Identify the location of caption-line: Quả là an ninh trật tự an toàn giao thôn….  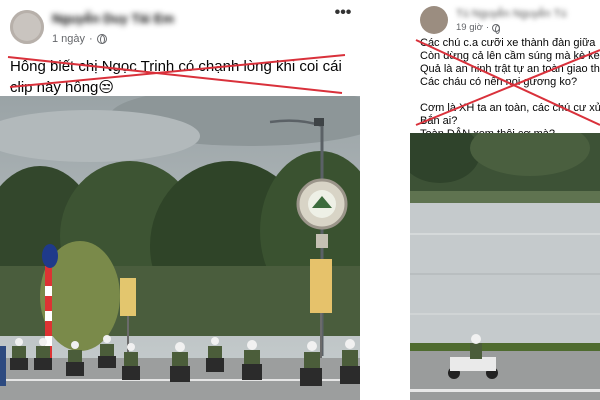
(510, 69).